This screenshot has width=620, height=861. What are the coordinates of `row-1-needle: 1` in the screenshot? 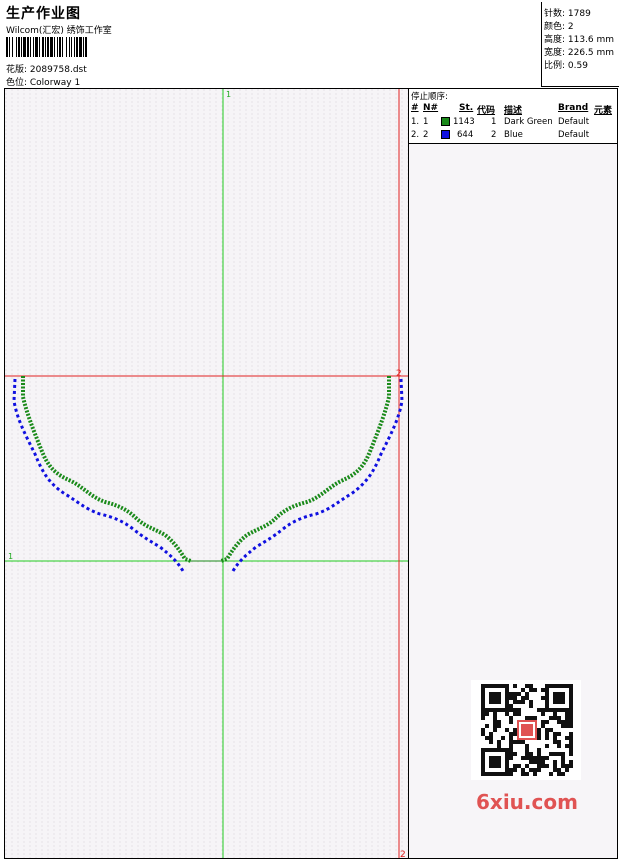 It's located at (426, 122).